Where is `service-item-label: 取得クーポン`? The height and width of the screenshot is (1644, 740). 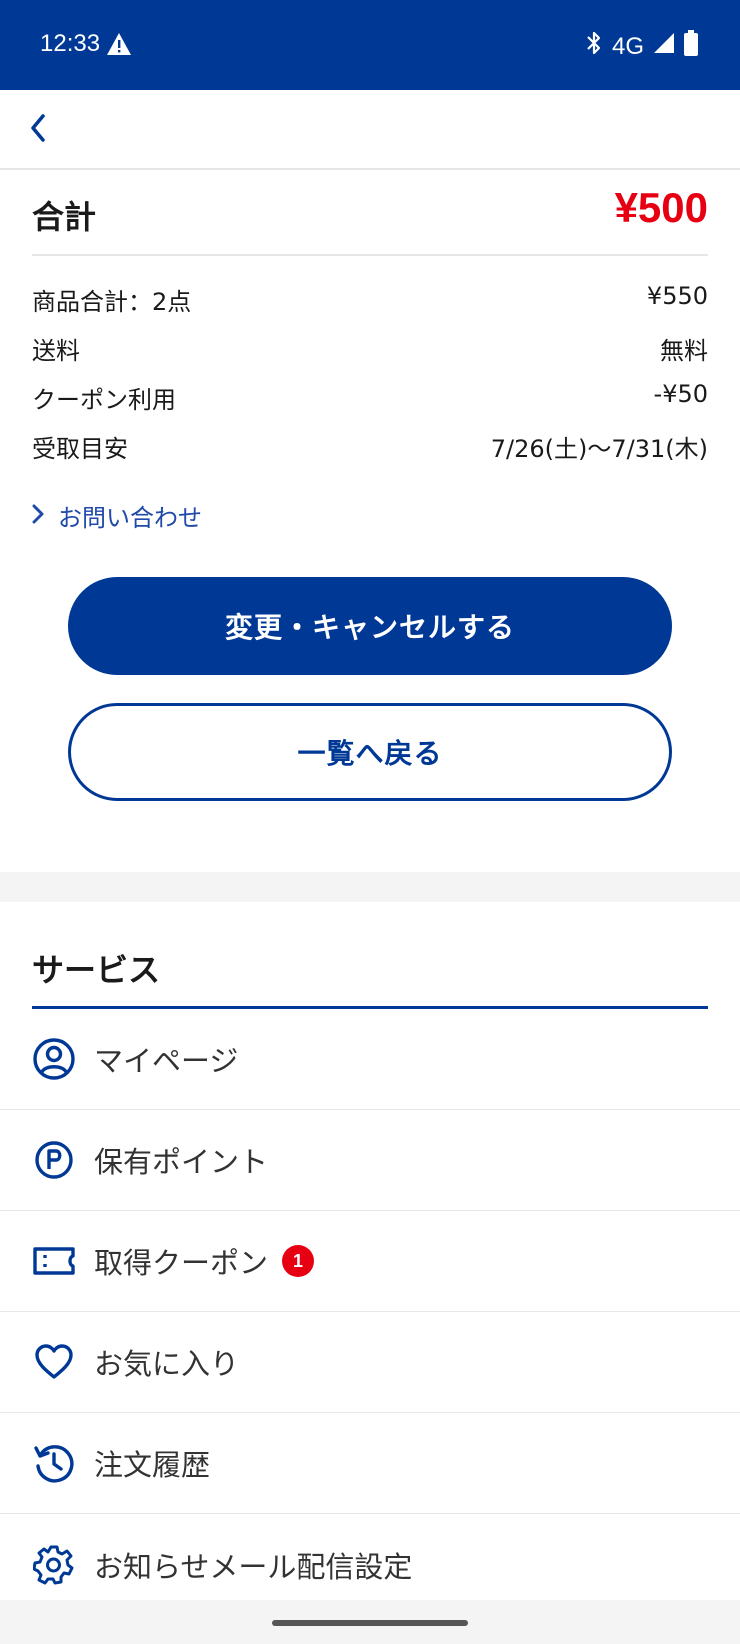 service-item-label: 取得クーポン is located at coordinates (181, 1263).